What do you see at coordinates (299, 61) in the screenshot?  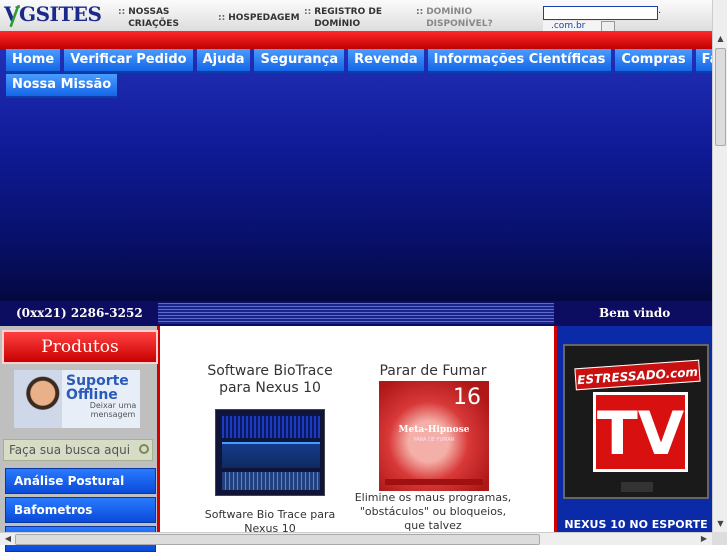 I see `menu-seguranca: Segurança` at bounding box center [299, 61].